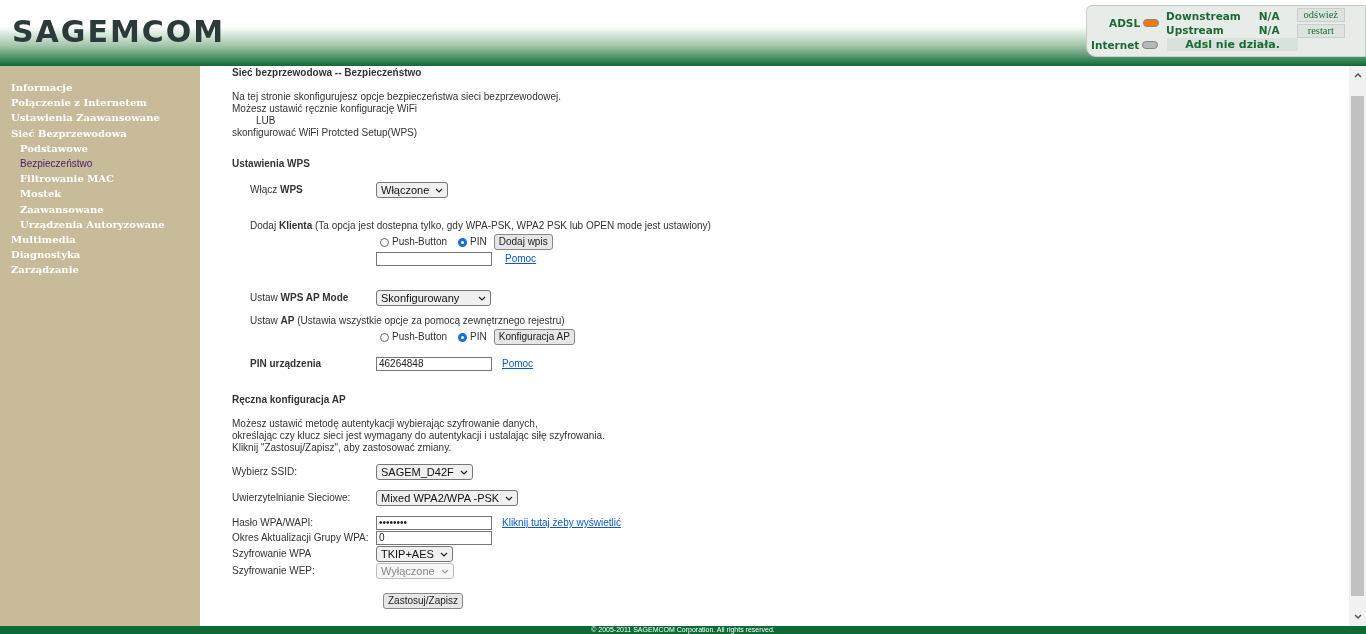 Image resolution: width=1366 pixels, height=634 pixels. Describe the element at coordinates (1115, 44) in the screenshot. I see `internet-label: Internet` at that location.